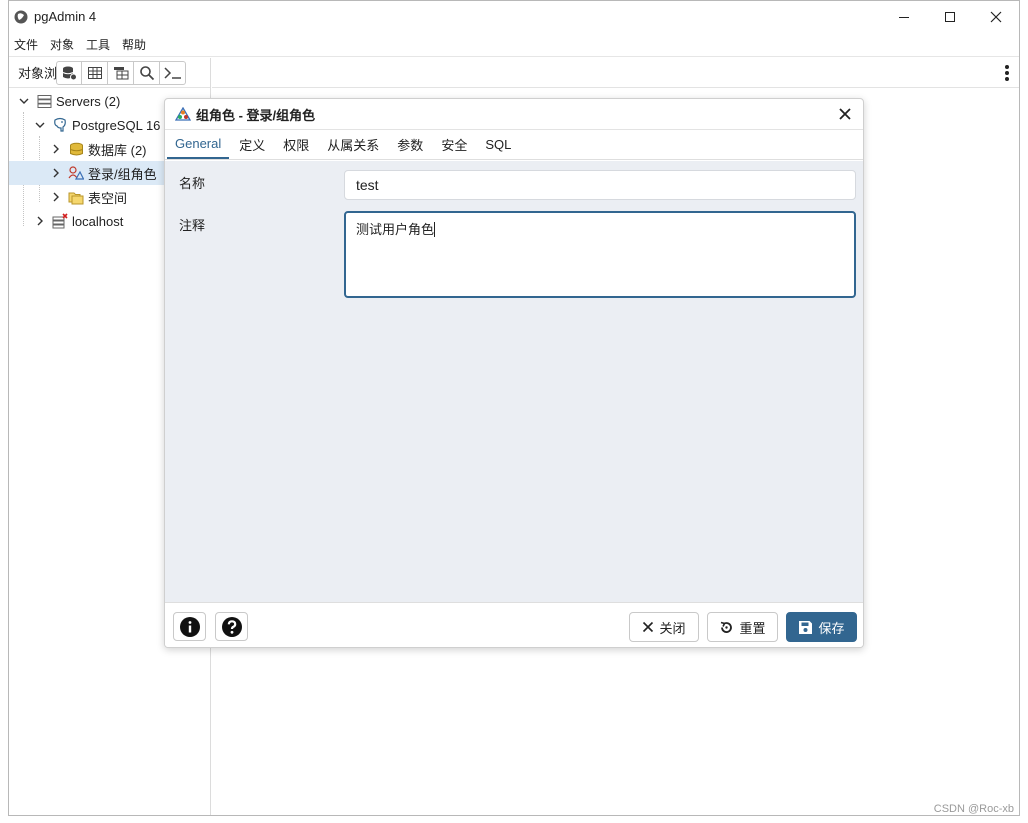  What do you see at coordinates (727, 627) in the screenshot?
I see `reset-icon` at bounding box center [727, 627].